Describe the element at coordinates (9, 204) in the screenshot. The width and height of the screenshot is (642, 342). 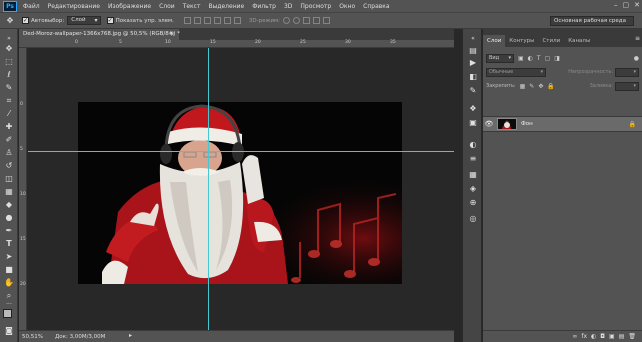
I see `blur-tool-icon: ◆` at that location.